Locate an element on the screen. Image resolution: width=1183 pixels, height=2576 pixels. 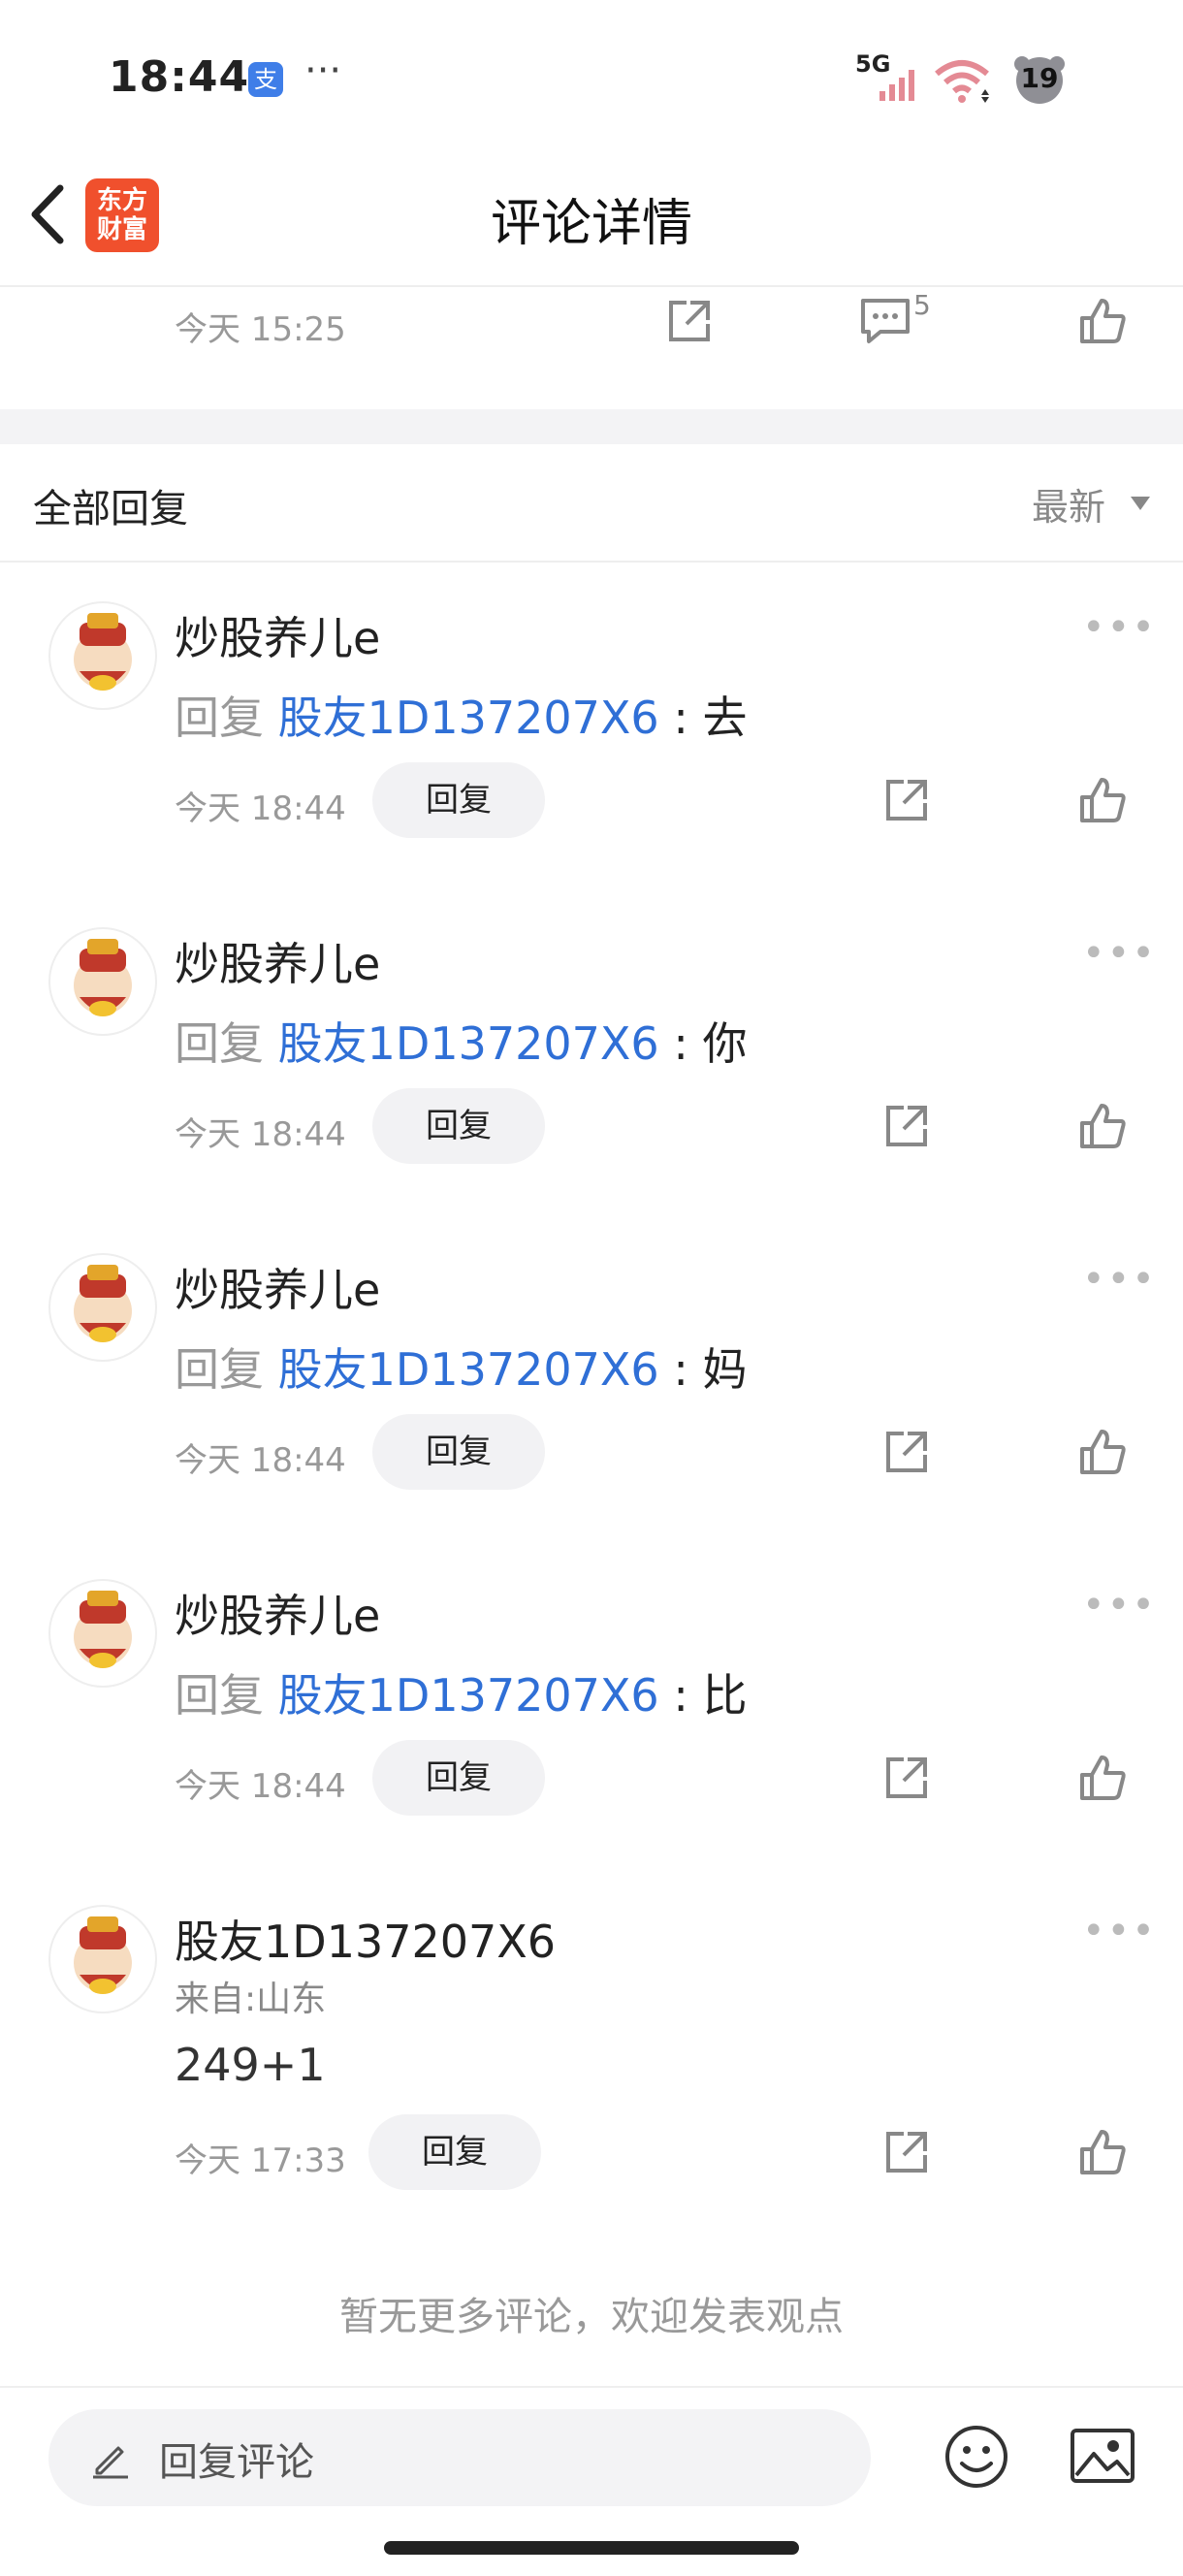
reply-text: 你 is located at coordinates (725, 1043).